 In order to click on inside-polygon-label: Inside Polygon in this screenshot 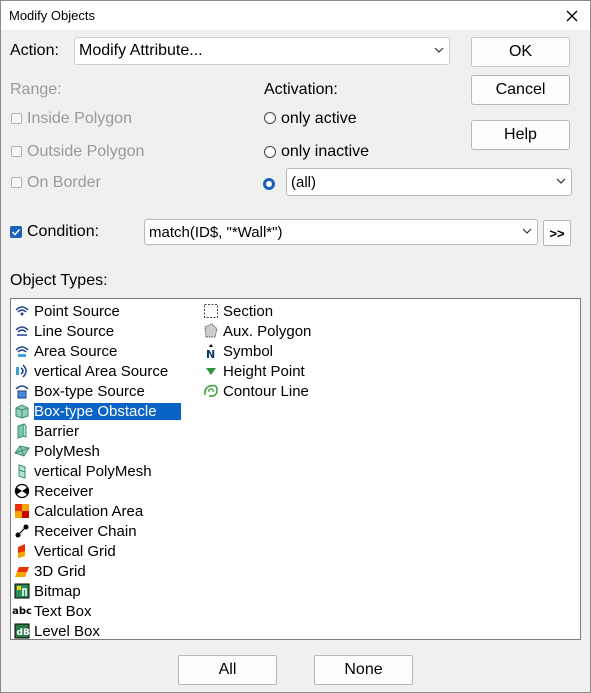, I will do `click(79, 118)`.